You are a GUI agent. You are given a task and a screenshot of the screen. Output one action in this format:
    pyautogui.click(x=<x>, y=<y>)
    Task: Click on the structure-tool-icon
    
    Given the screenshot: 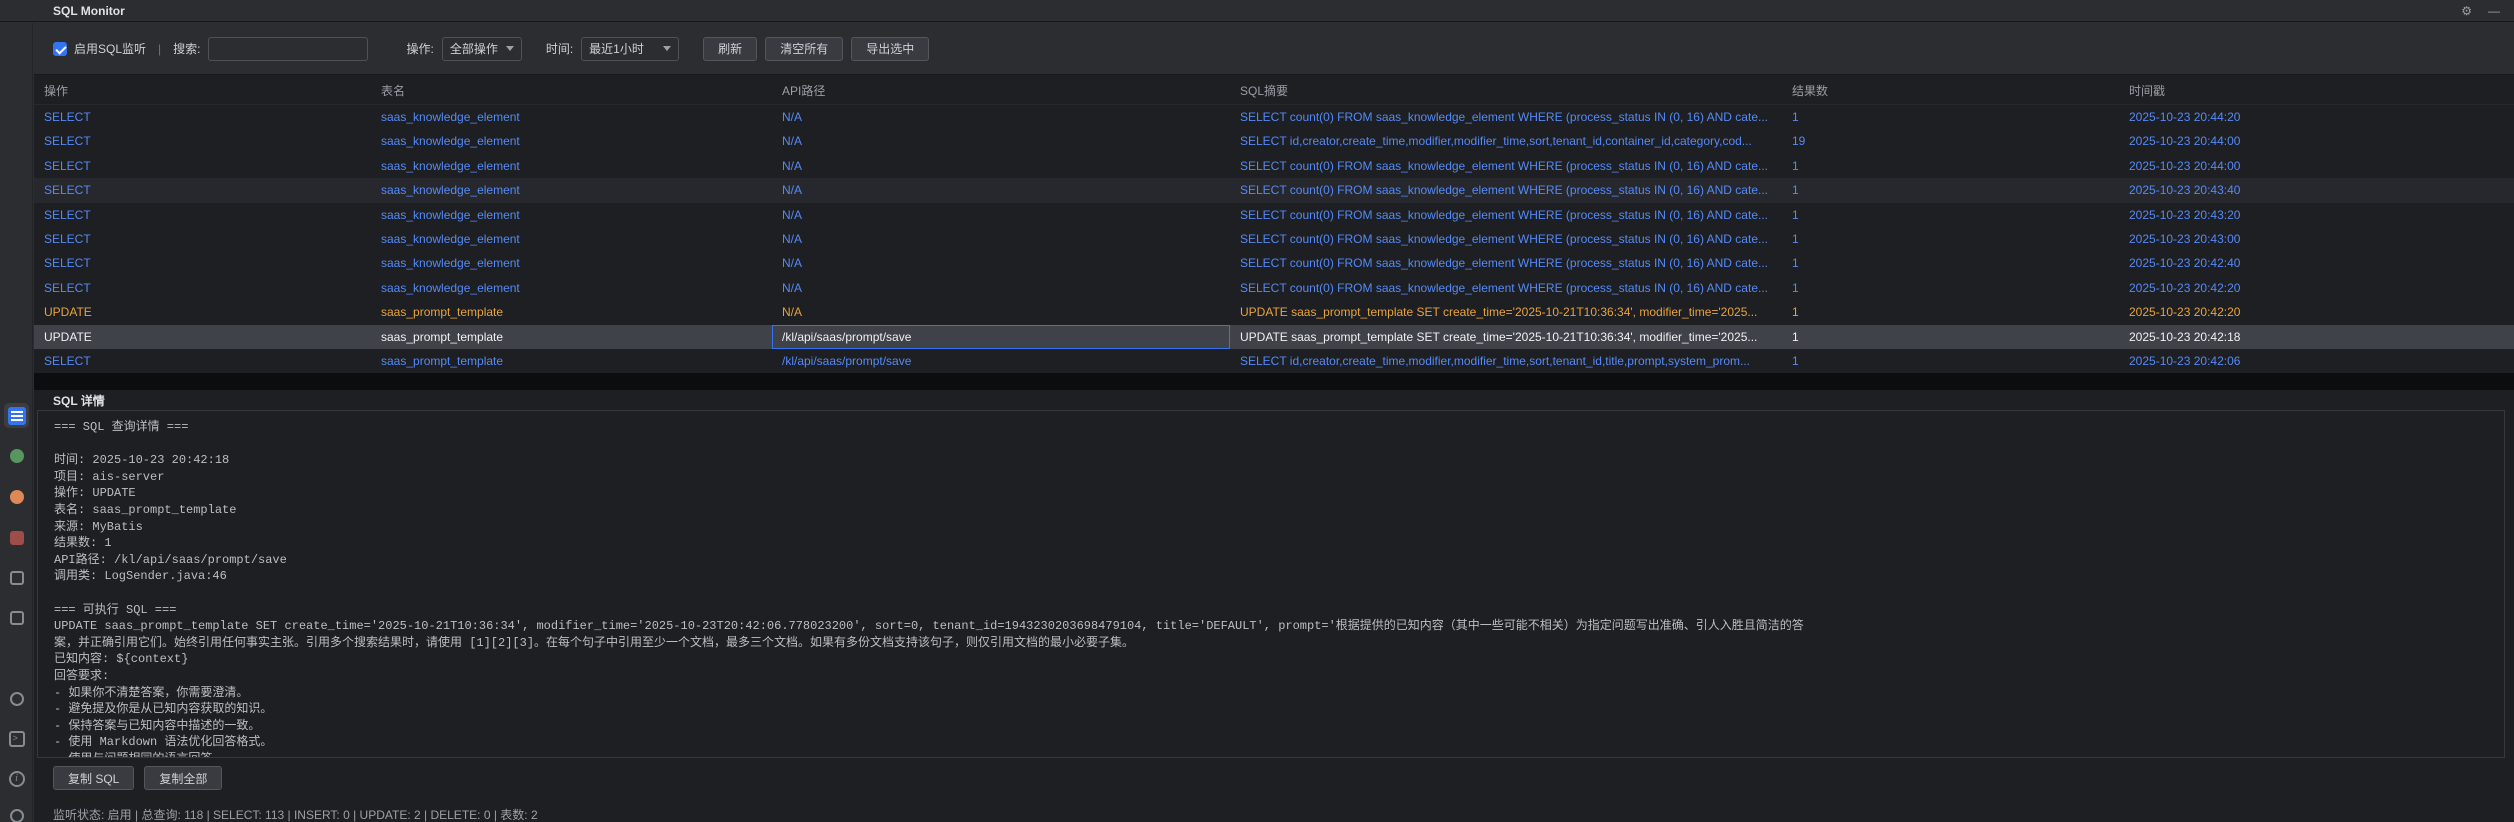 What is the action you would take?
    pyautogui.click(x=16, y=577)
    